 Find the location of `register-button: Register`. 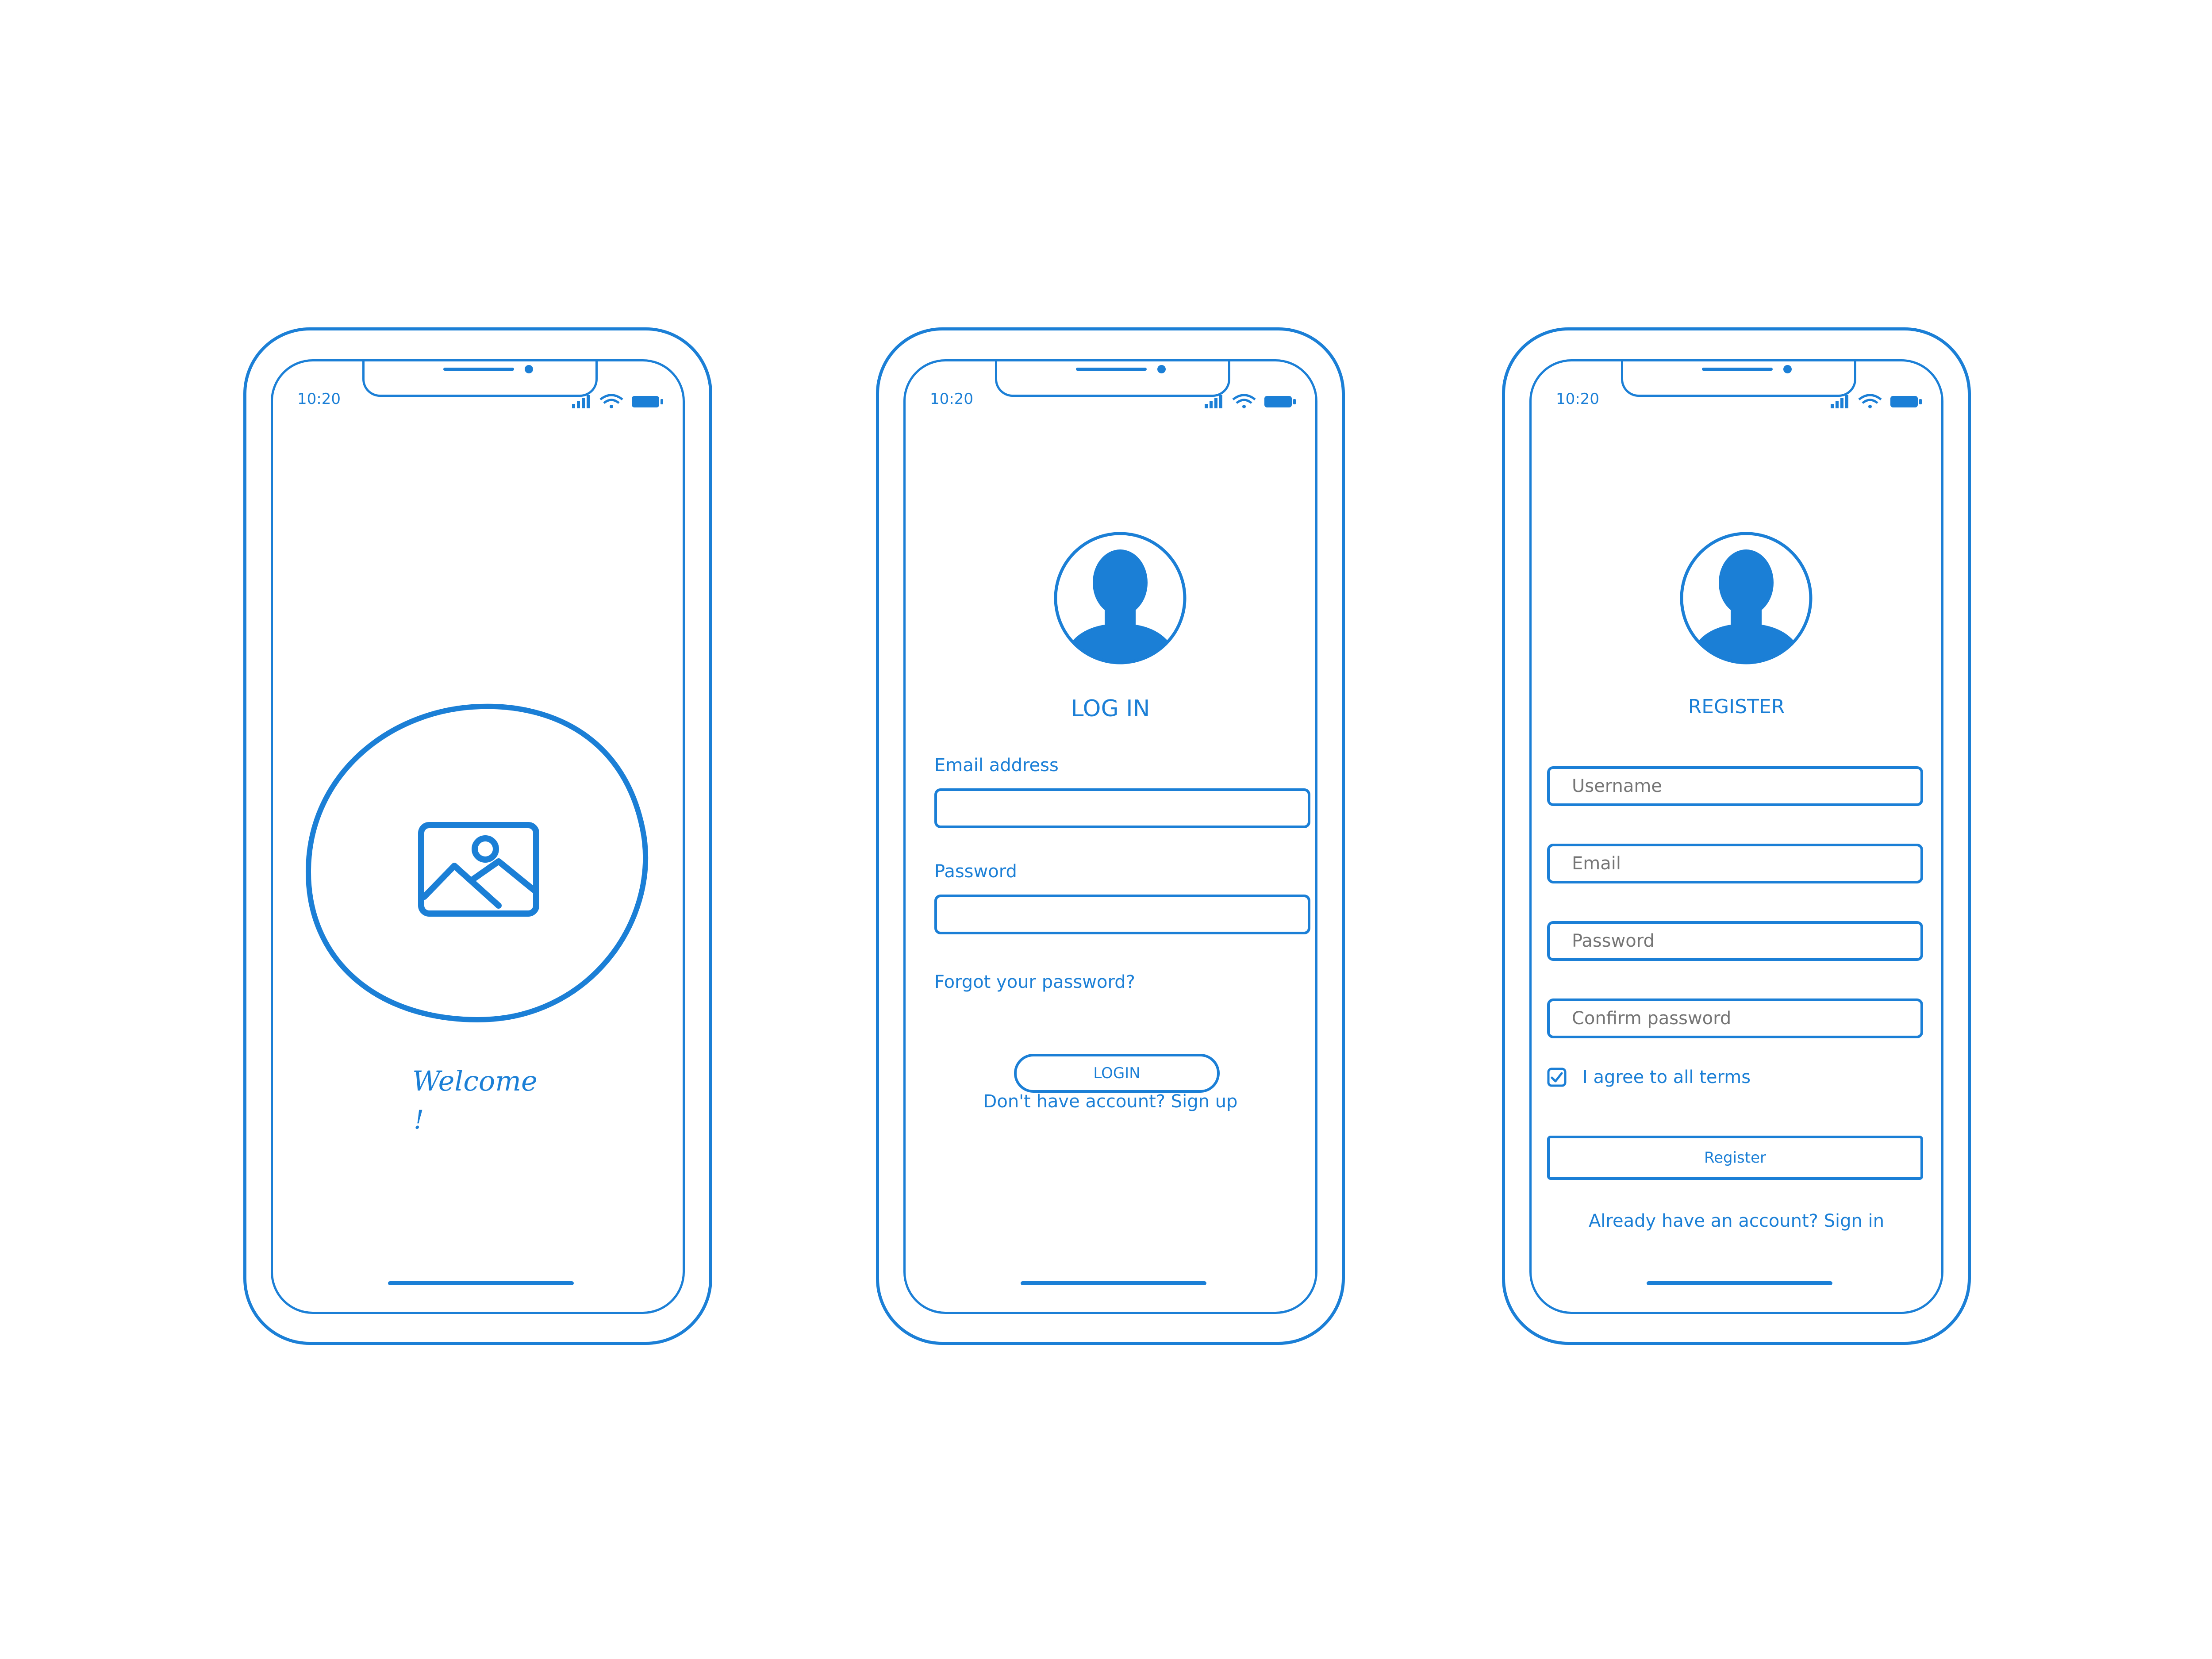

register-button: Register is located at coordinates (1735, 1158).